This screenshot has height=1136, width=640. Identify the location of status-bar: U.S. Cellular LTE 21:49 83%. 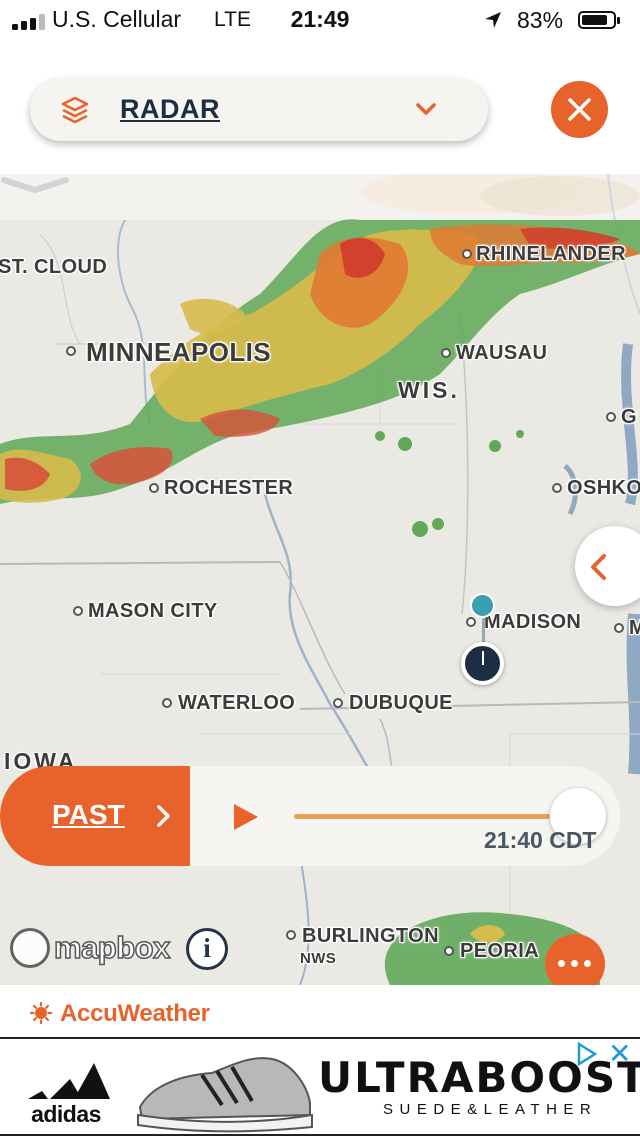
(320, 22).